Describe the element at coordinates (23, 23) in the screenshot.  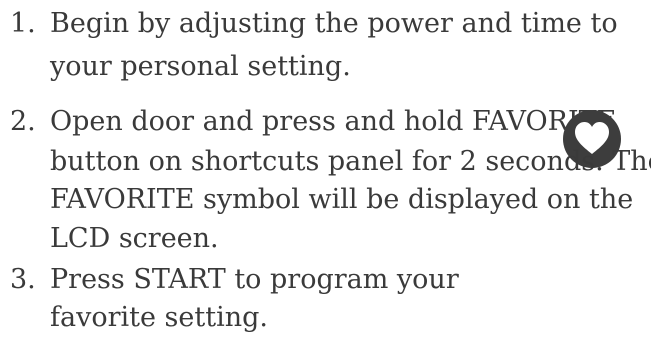
I see `step-number: 1.` at that location.